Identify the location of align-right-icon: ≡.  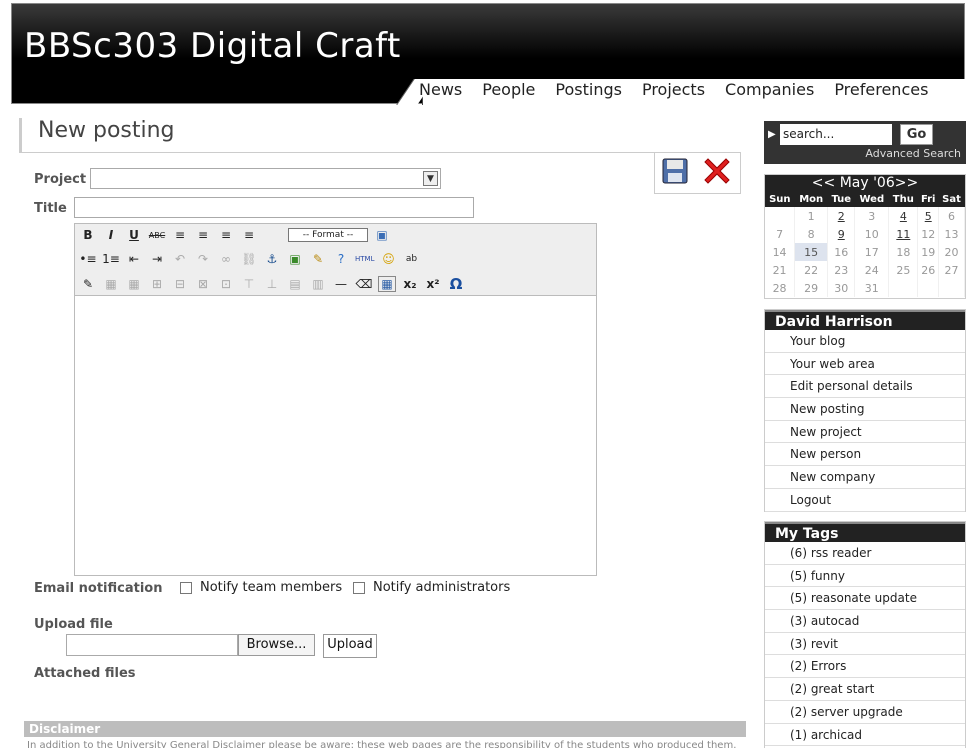
(226, 235).